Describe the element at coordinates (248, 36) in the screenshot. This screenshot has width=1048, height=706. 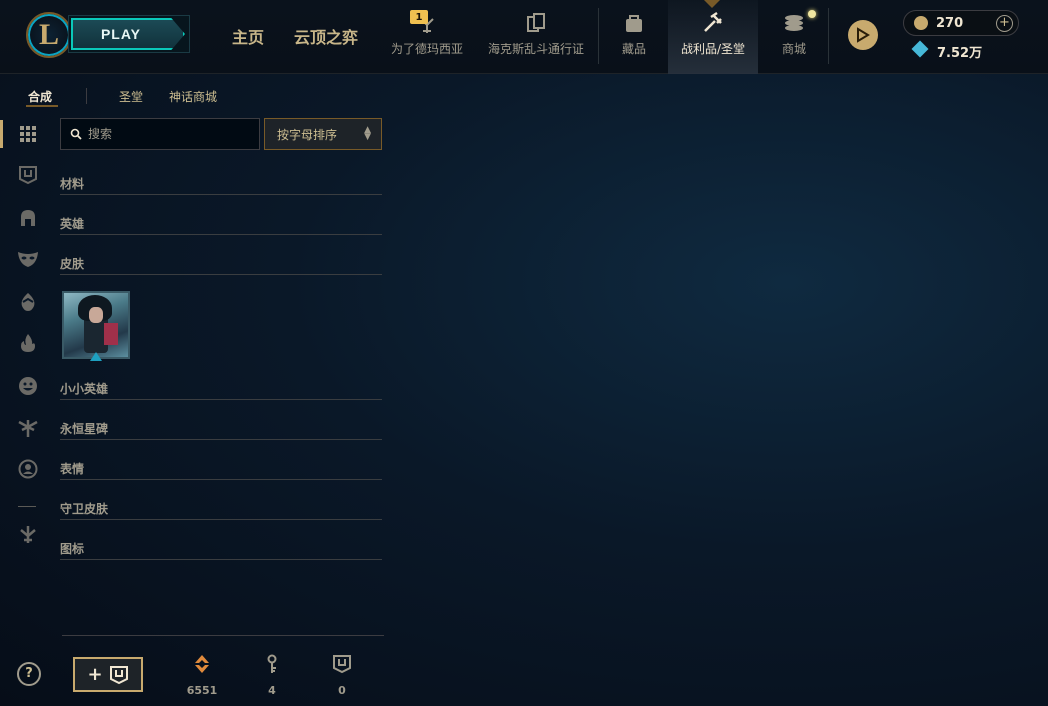
I see `nav-home: 主页` at that location.